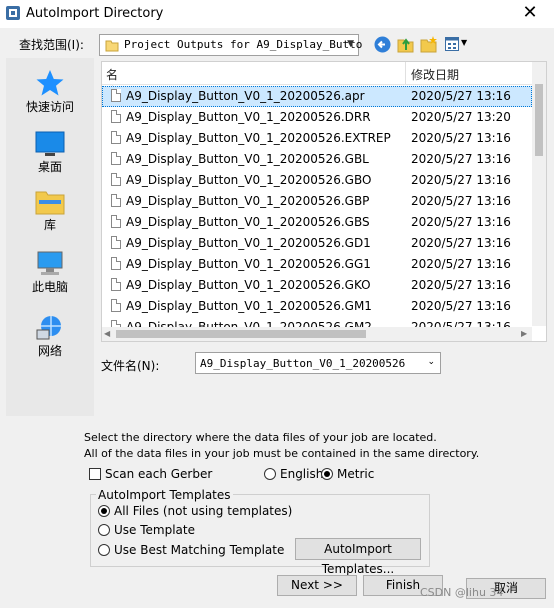 This screenshot has width=554, height=608. I want to click on best-match-label: Use Best Matching Template, so click(199, 550).